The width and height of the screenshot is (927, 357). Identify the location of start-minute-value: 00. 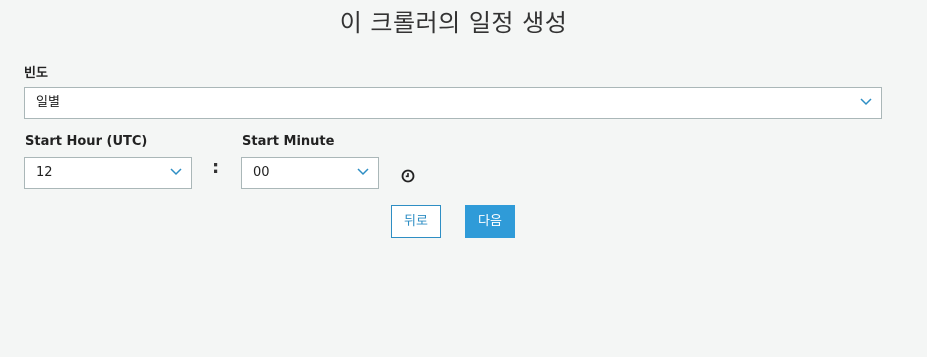
(261, 172).